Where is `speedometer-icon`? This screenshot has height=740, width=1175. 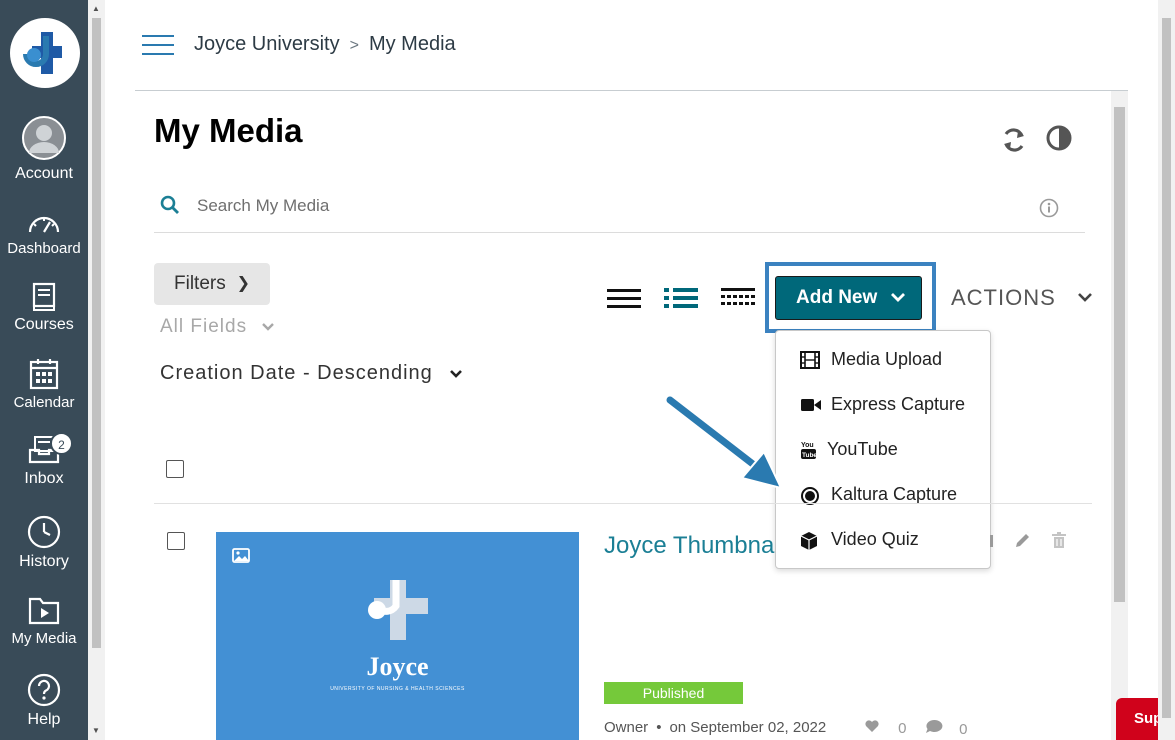 speedometer-icon is located at coordinates (44, 224).